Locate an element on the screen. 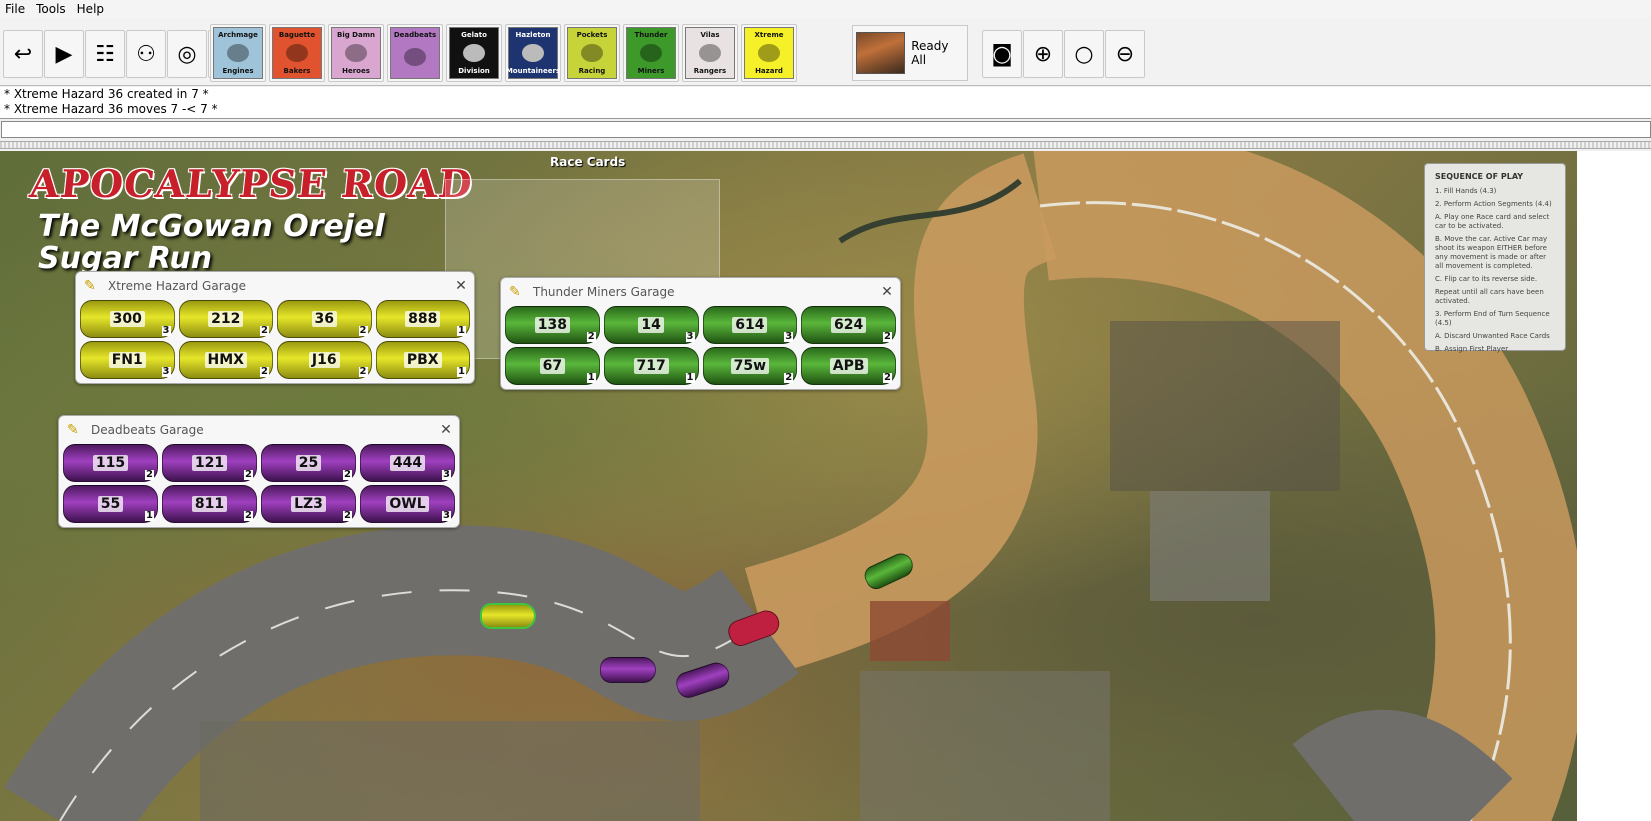 This screenshot has height=821, width=1651. car-count-badge: 3 is located at coordinates (789, 336).